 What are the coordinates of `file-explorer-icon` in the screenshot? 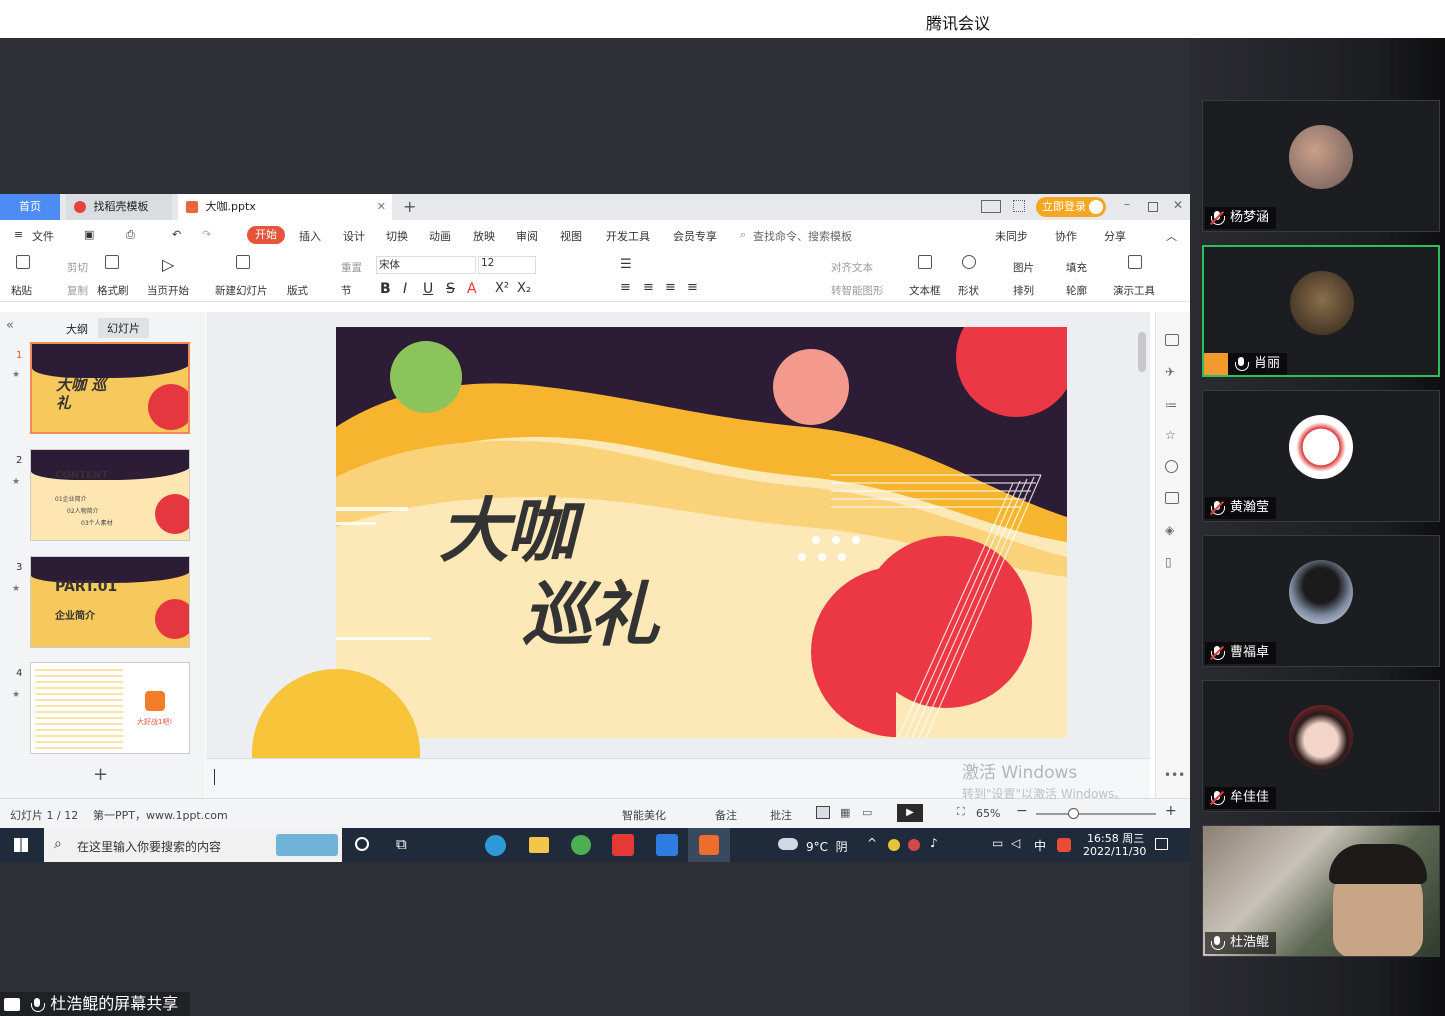 It's located at (539, 845).